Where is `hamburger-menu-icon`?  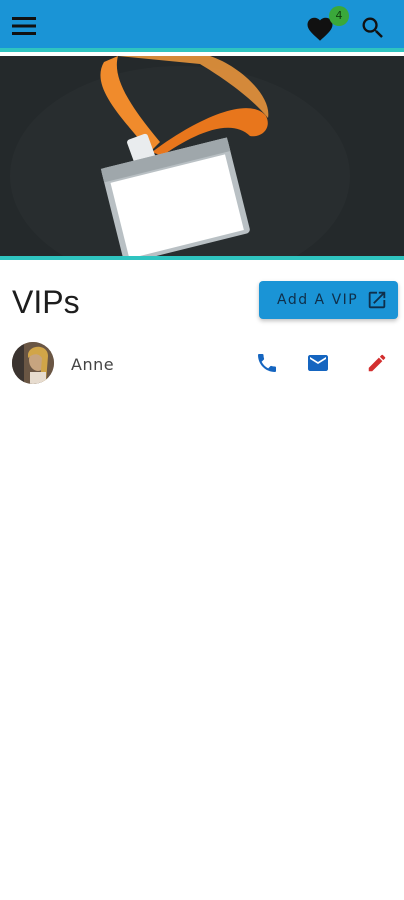 hamburger-menu-icon is located at coordinates (24, 26).